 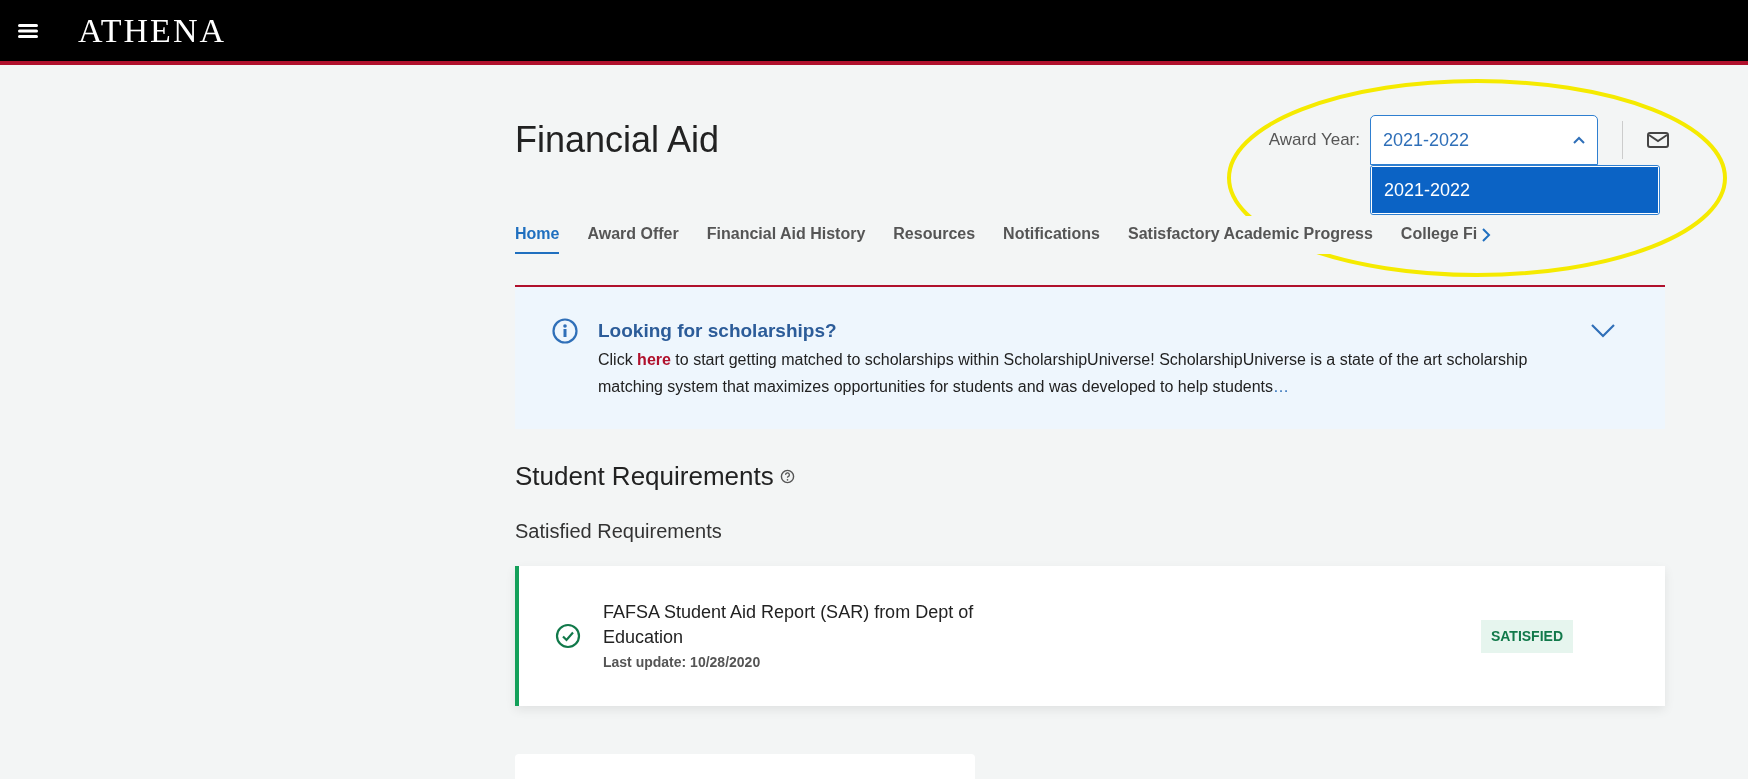 What do you see at coordinates (152, 30) in the screenshot?
I see `brand-logo: ATHENA` at bounding box center [152, 30].